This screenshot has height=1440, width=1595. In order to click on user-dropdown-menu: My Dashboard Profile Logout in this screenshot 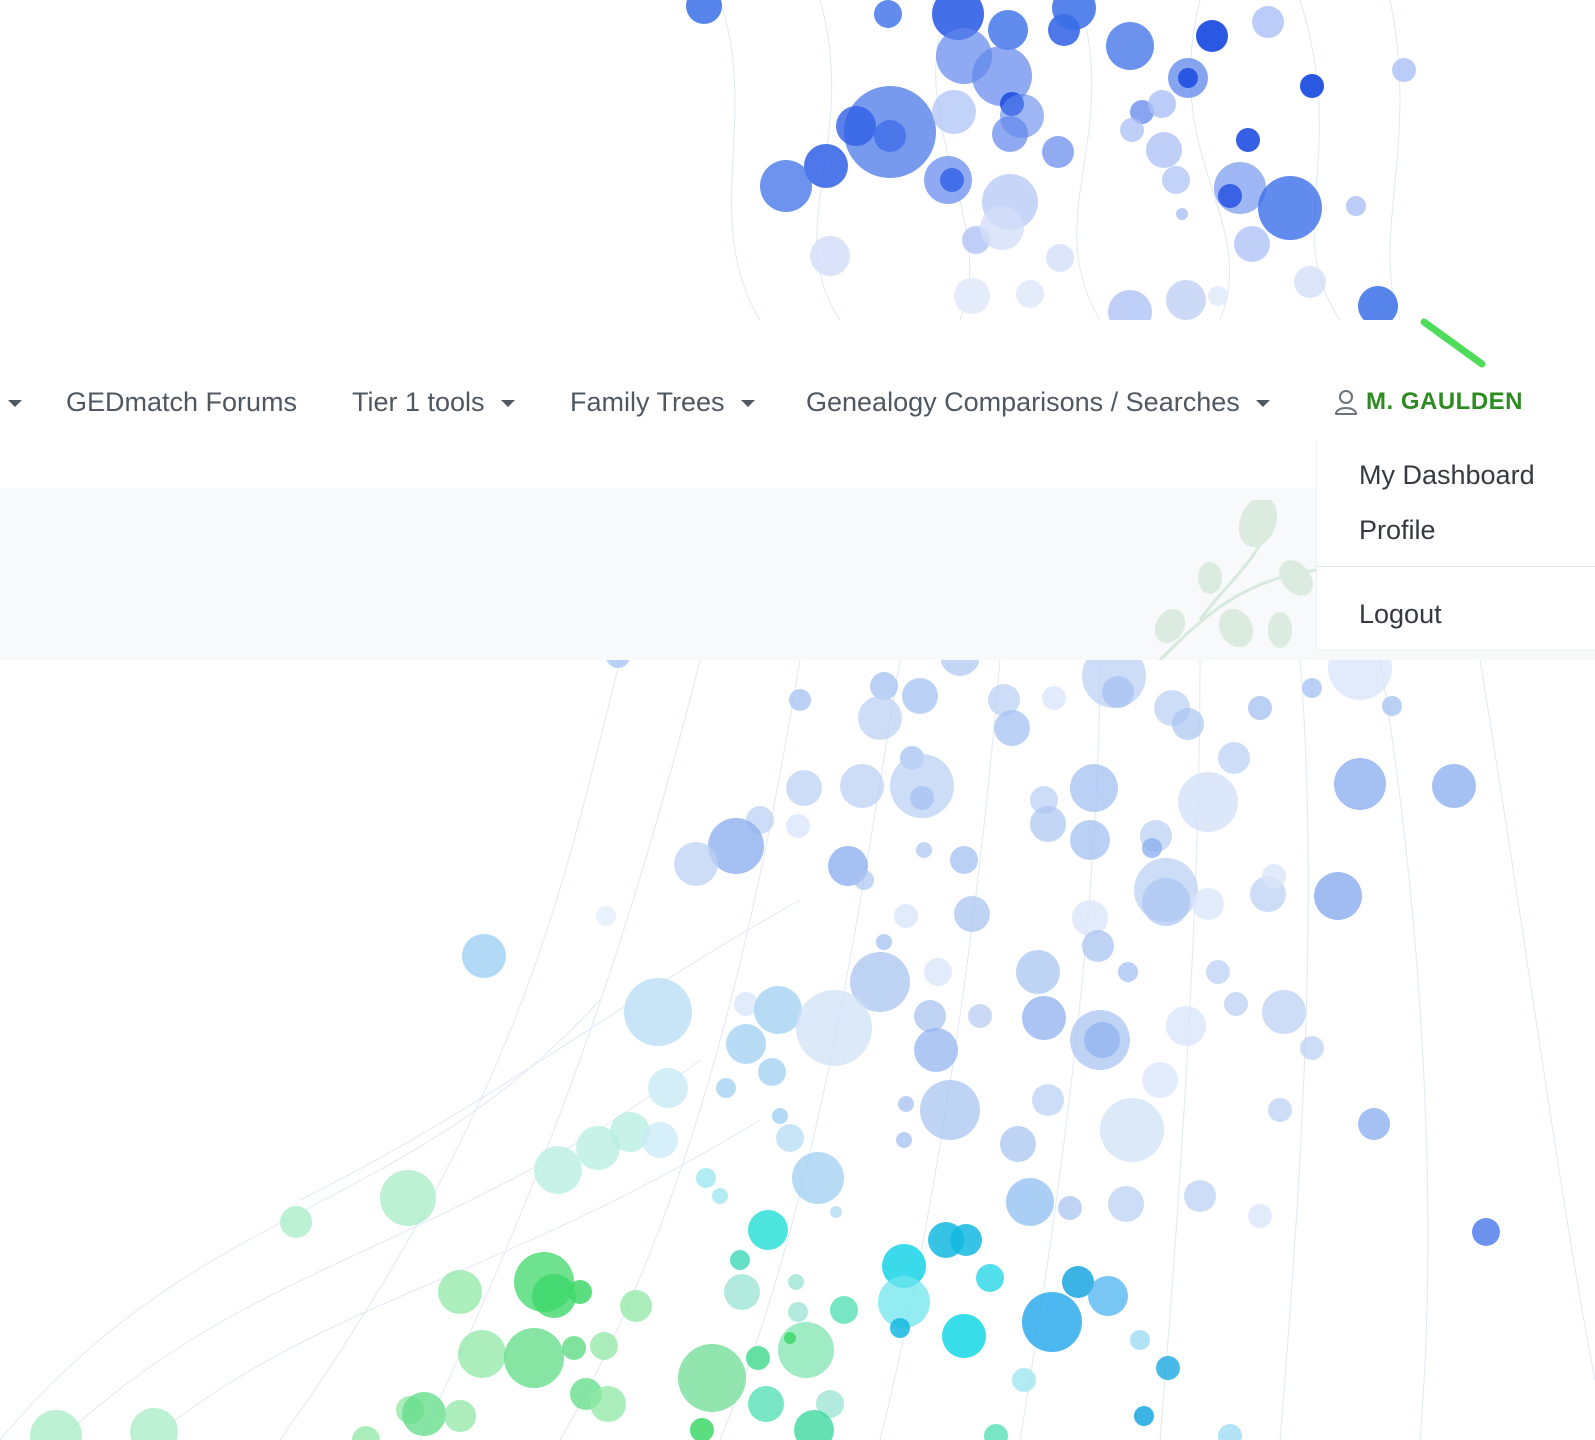, I will do `click(1455, 545)`.